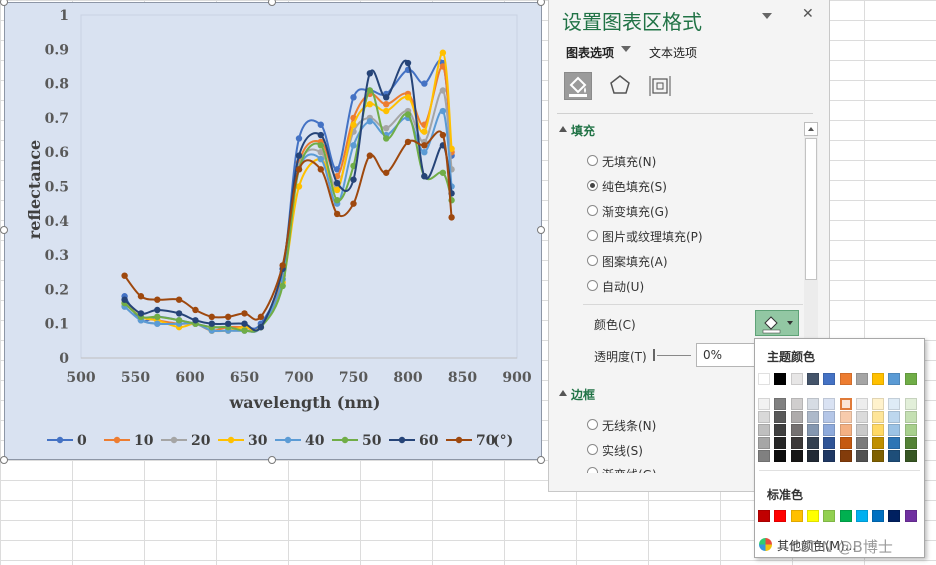 This screenshot has height=565, width=936. What do you see at coordinates (629, 470) in the screenshot?
I see `border-option-label: 渐变线(G)` at bounding box center [629, 470].